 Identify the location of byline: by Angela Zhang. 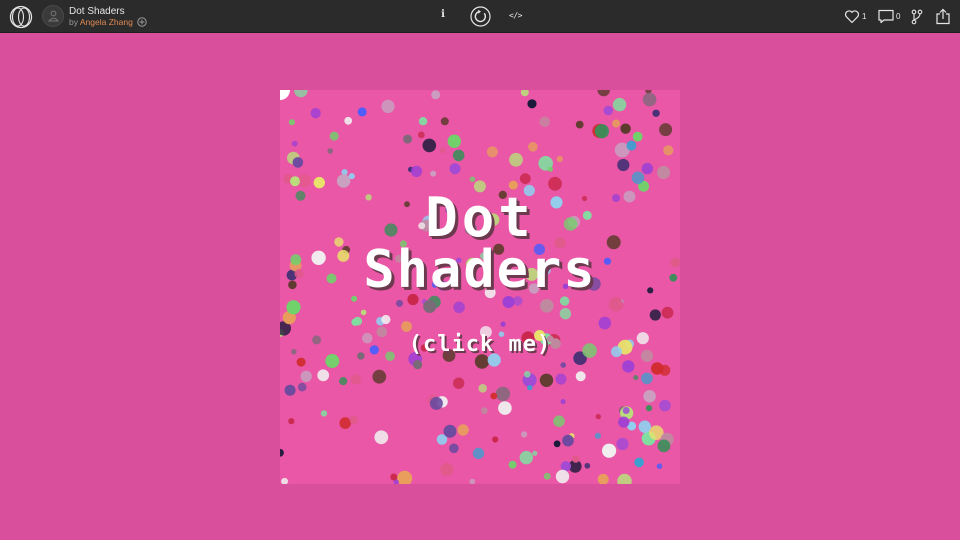
(108, 22).